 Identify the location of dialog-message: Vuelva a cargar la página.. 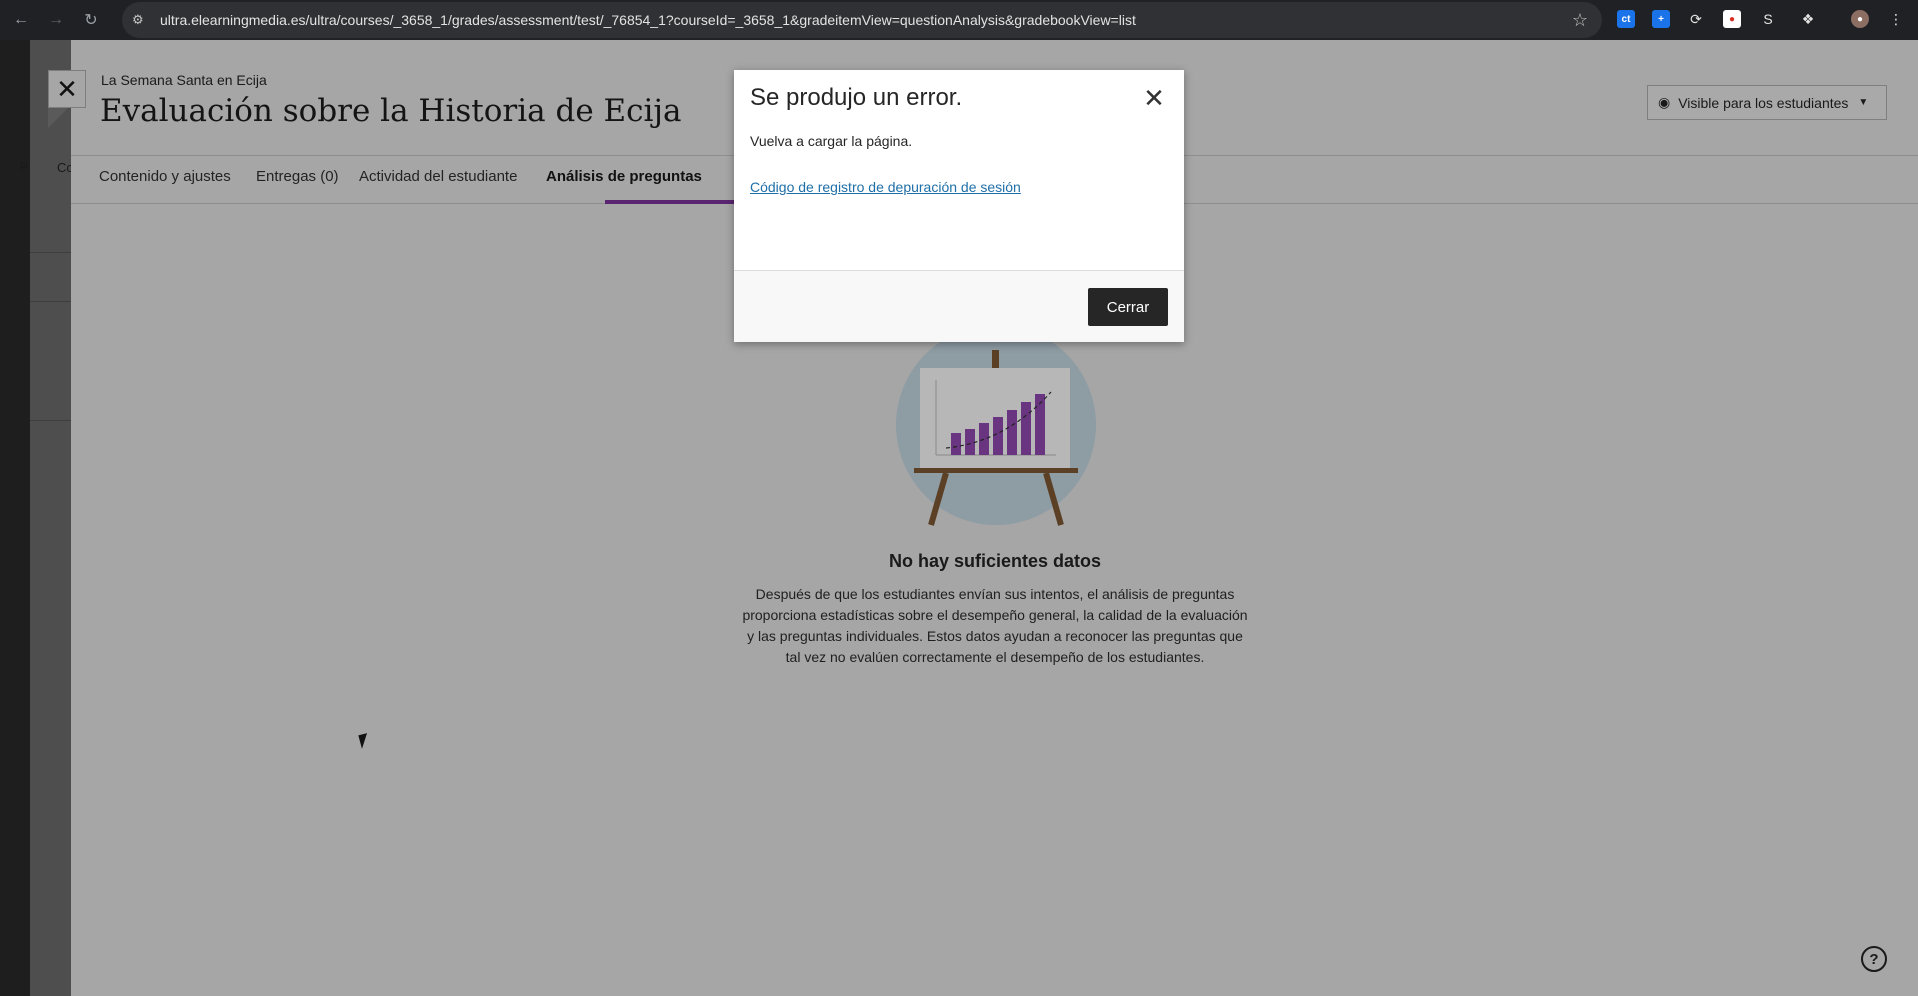
(831, 141).